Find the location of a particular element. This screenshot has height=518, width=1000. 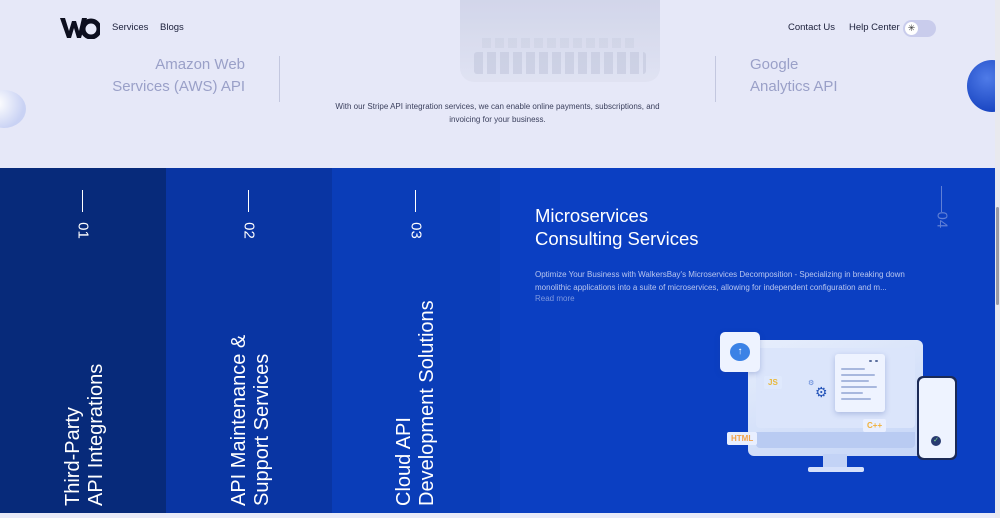

service-title: Third-Party API Integrations is located at coordinates (92, 356).